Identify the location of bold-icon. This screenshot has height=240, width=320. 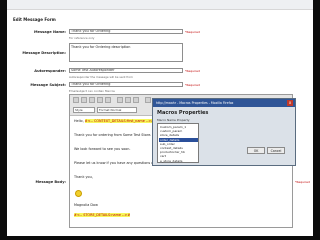
(148, 100).